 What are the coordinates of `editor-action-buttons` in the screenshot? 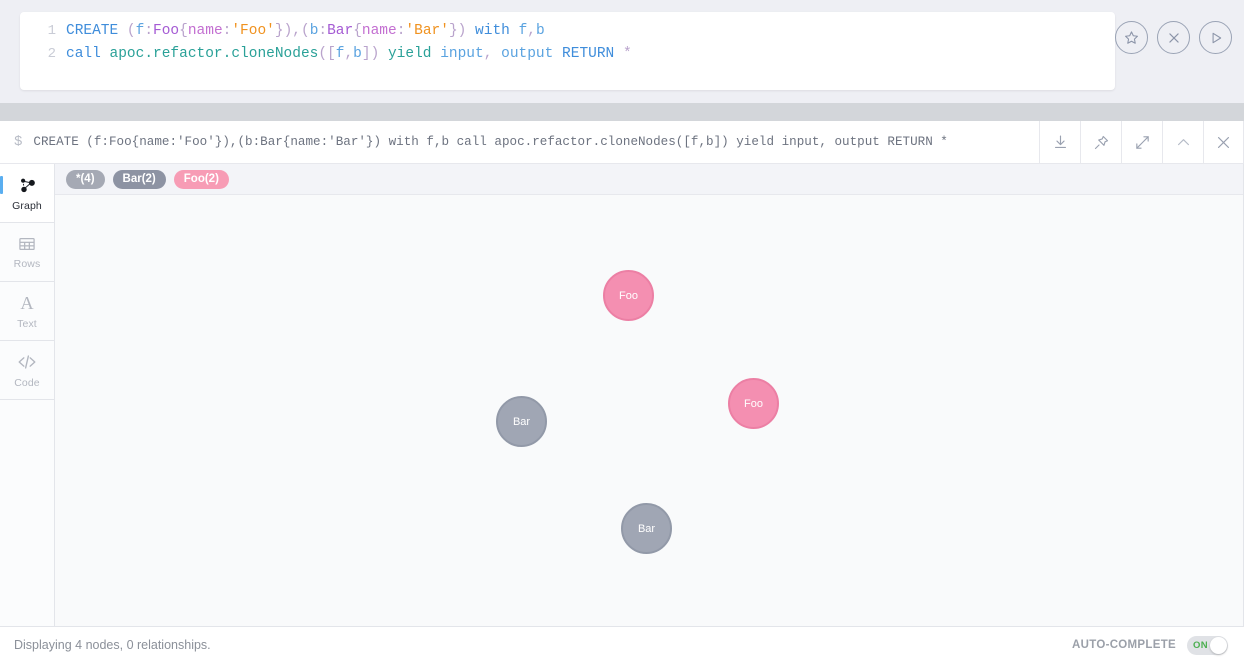 It's located at (1173, 37).